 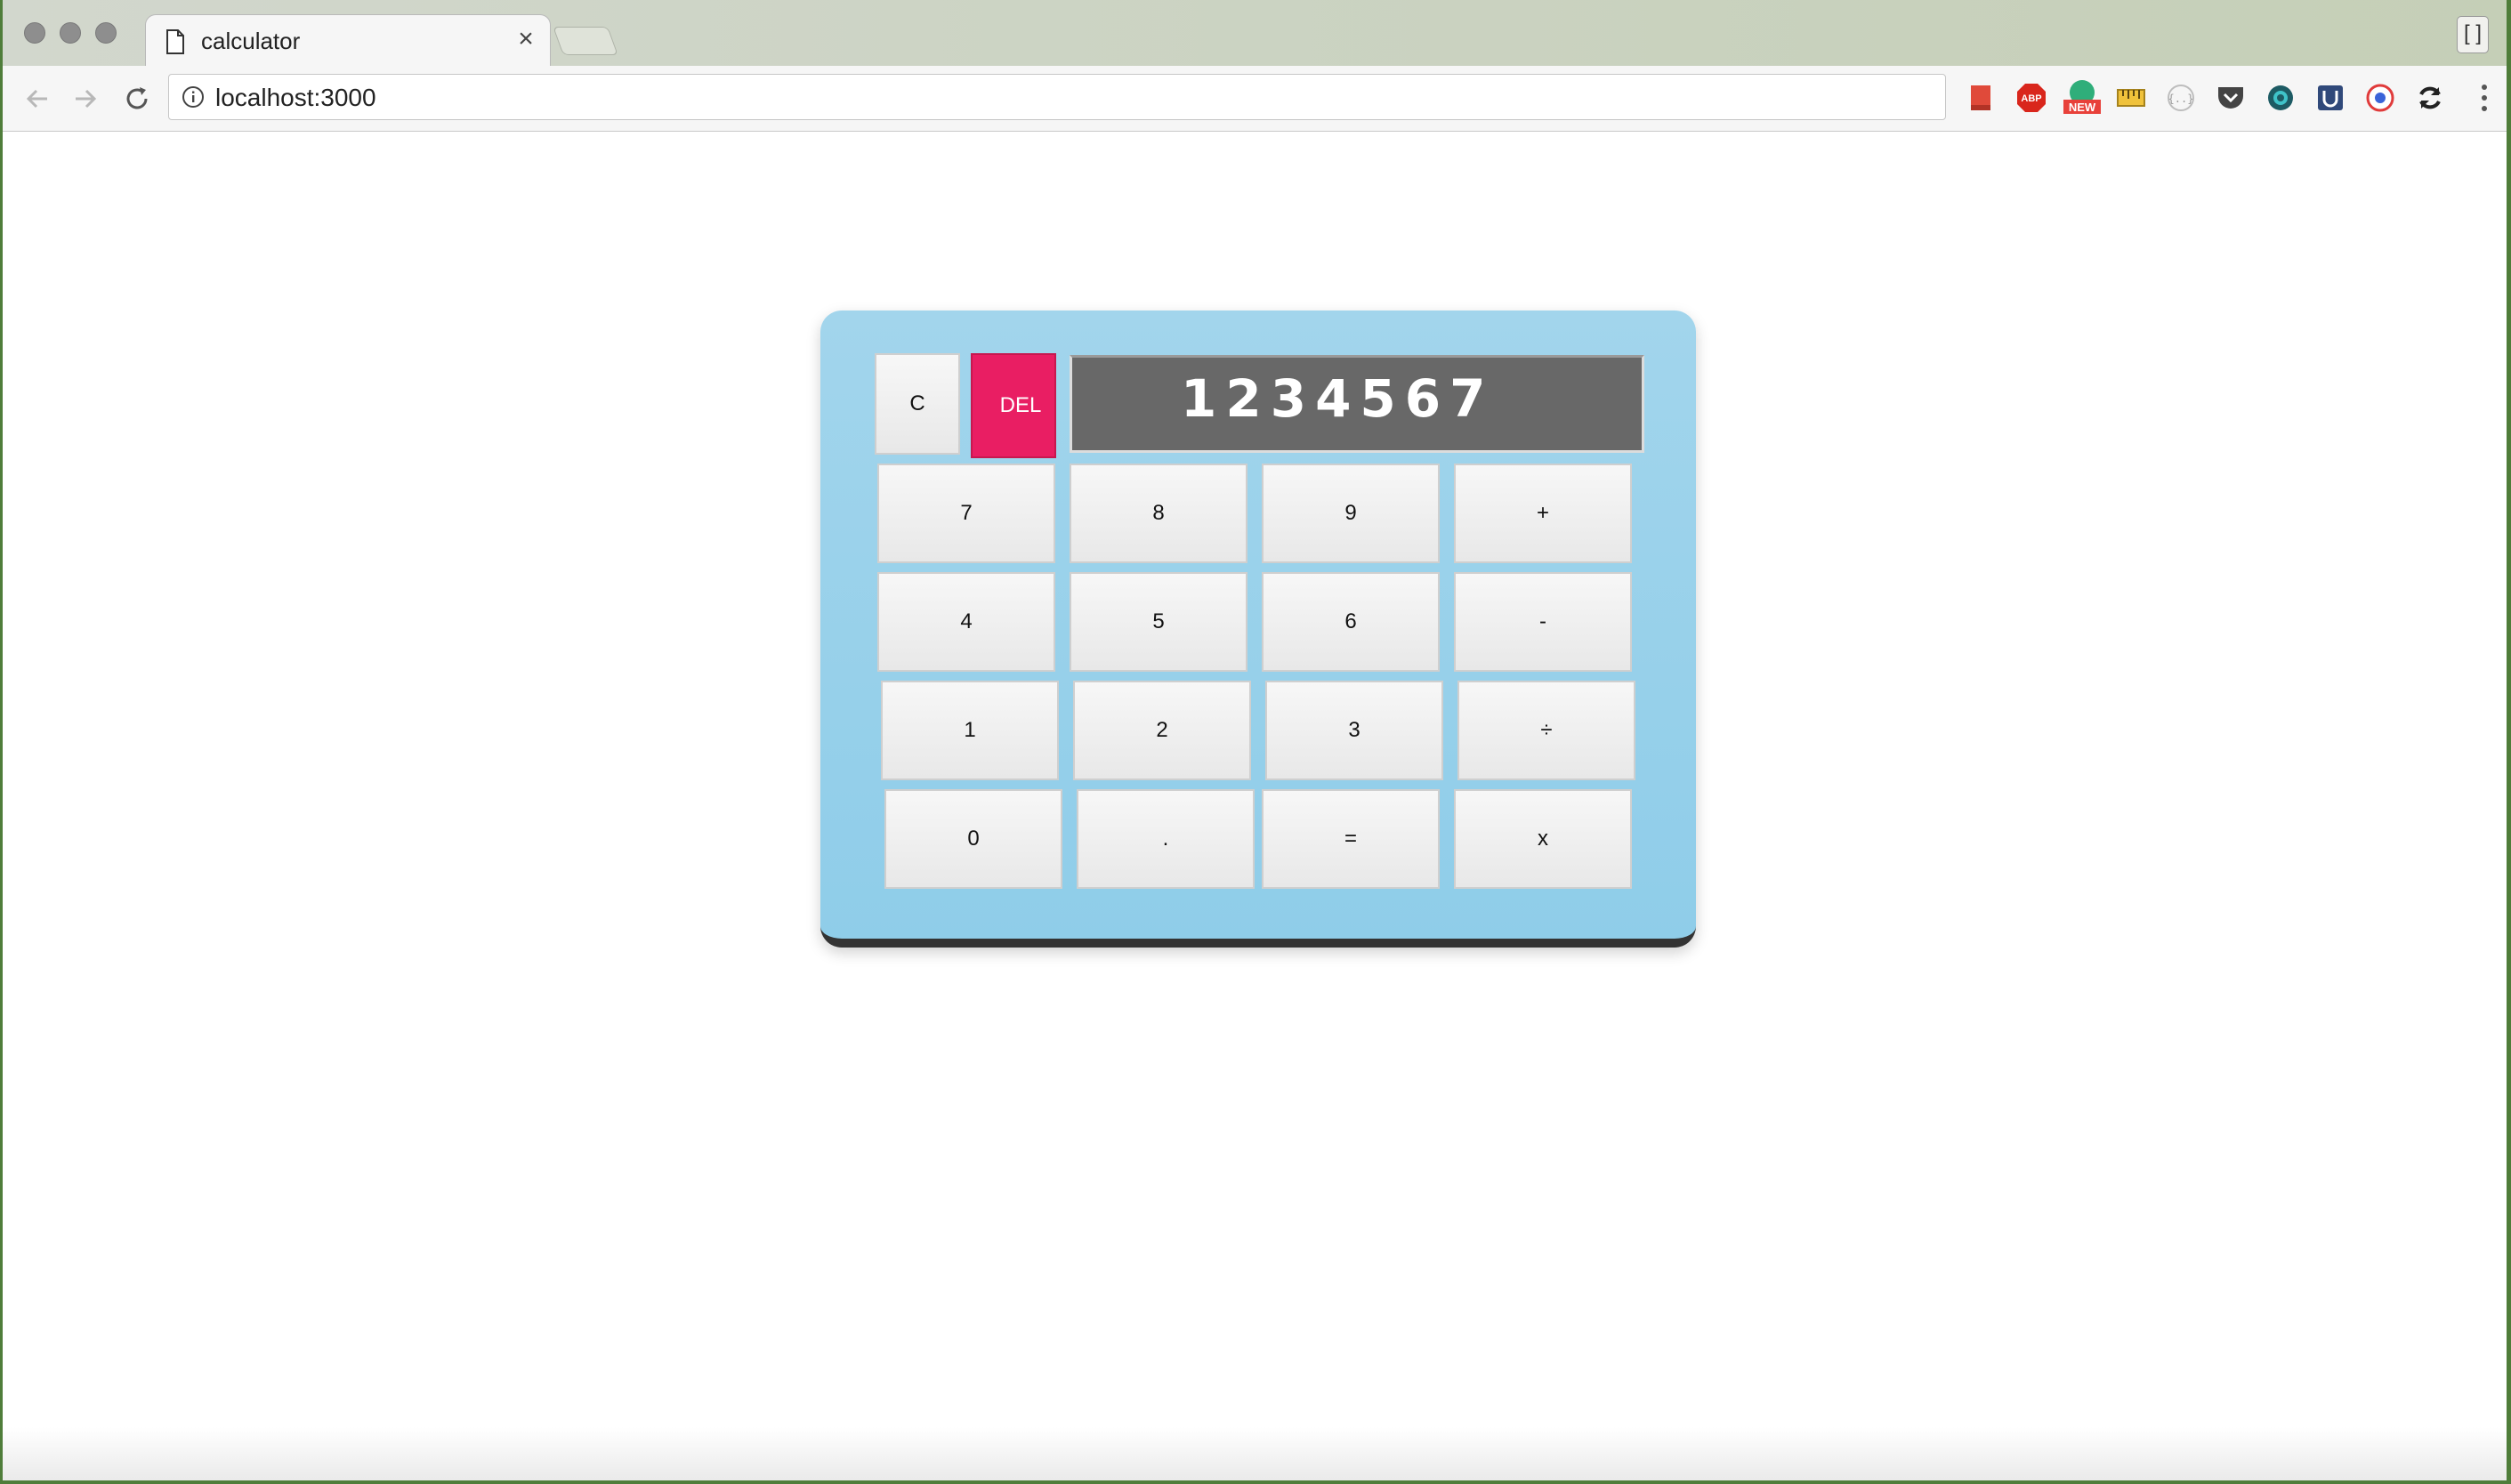 What do you see at coordinates (106, 33) in the screenshot?
I see `window-zoom-icon` at bounding box center [106, 33].